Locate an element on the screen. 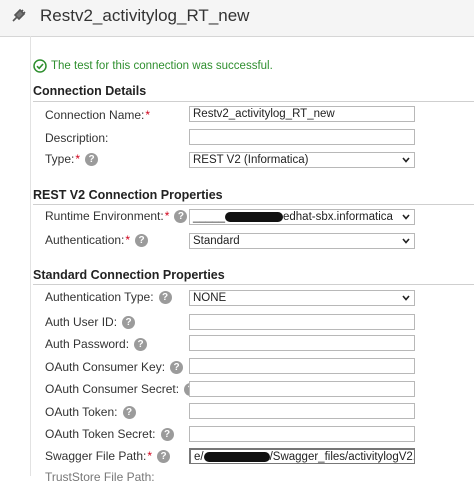 The image size is (474, 484). connection-name-label: Connection Name: * is located at coordinates (98, 115).